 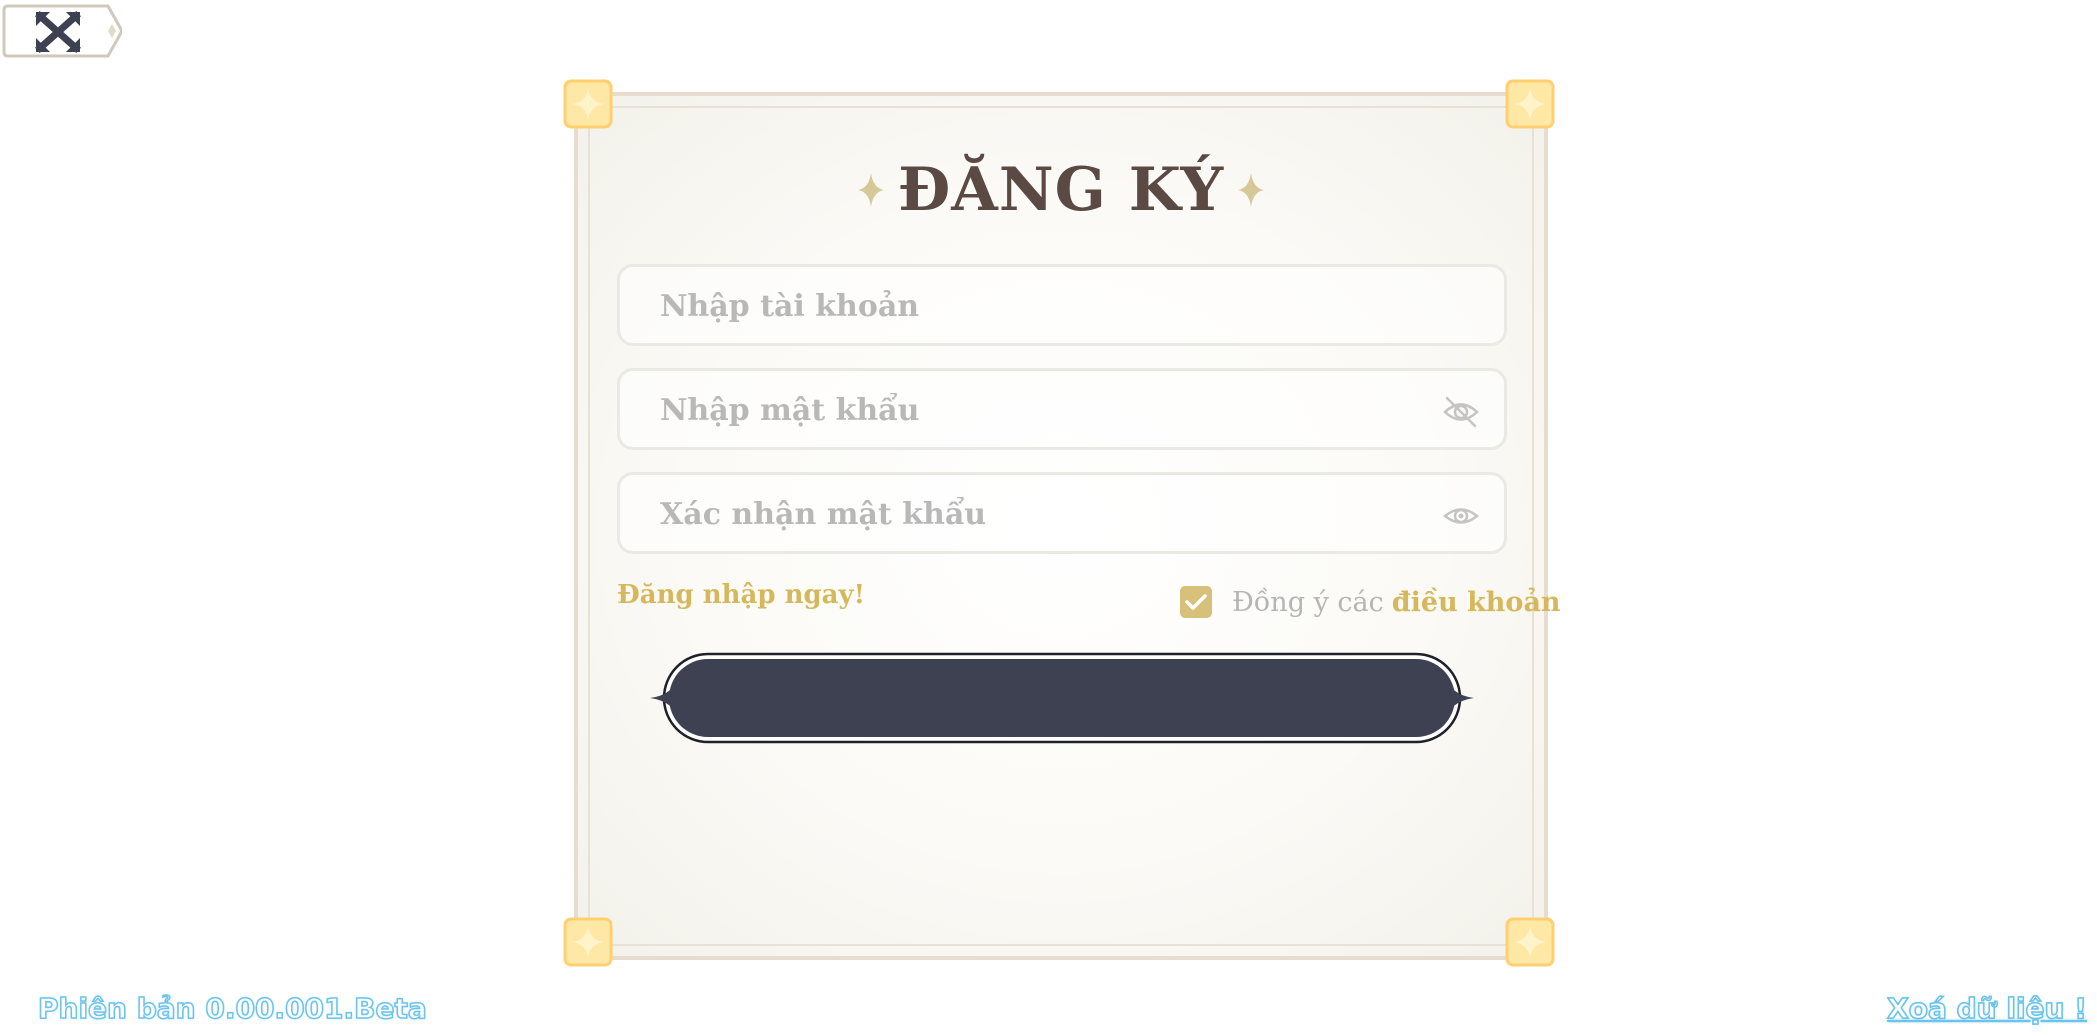 What do you see at coordinates (1530, 104) in the screenshot?
I see `corner-ornament-top-right` at bounding box center [1530, 104].